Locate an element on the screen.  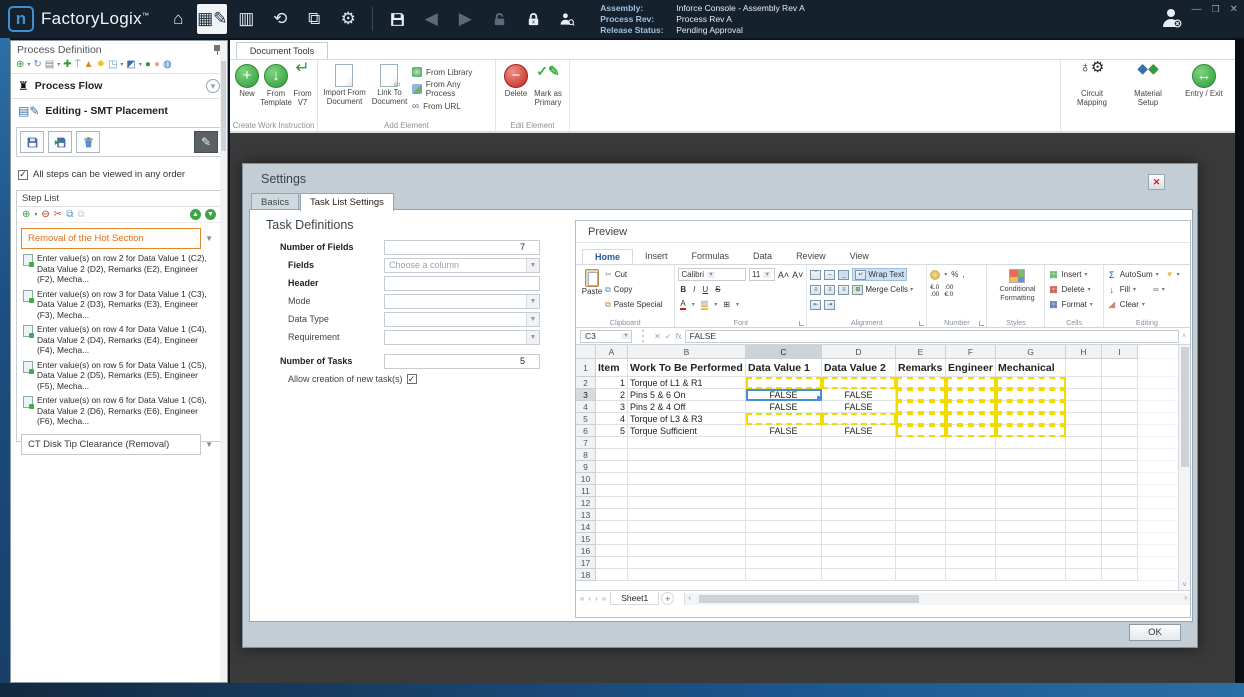
excel-tab-view: View is located at coordinates (859, 256).